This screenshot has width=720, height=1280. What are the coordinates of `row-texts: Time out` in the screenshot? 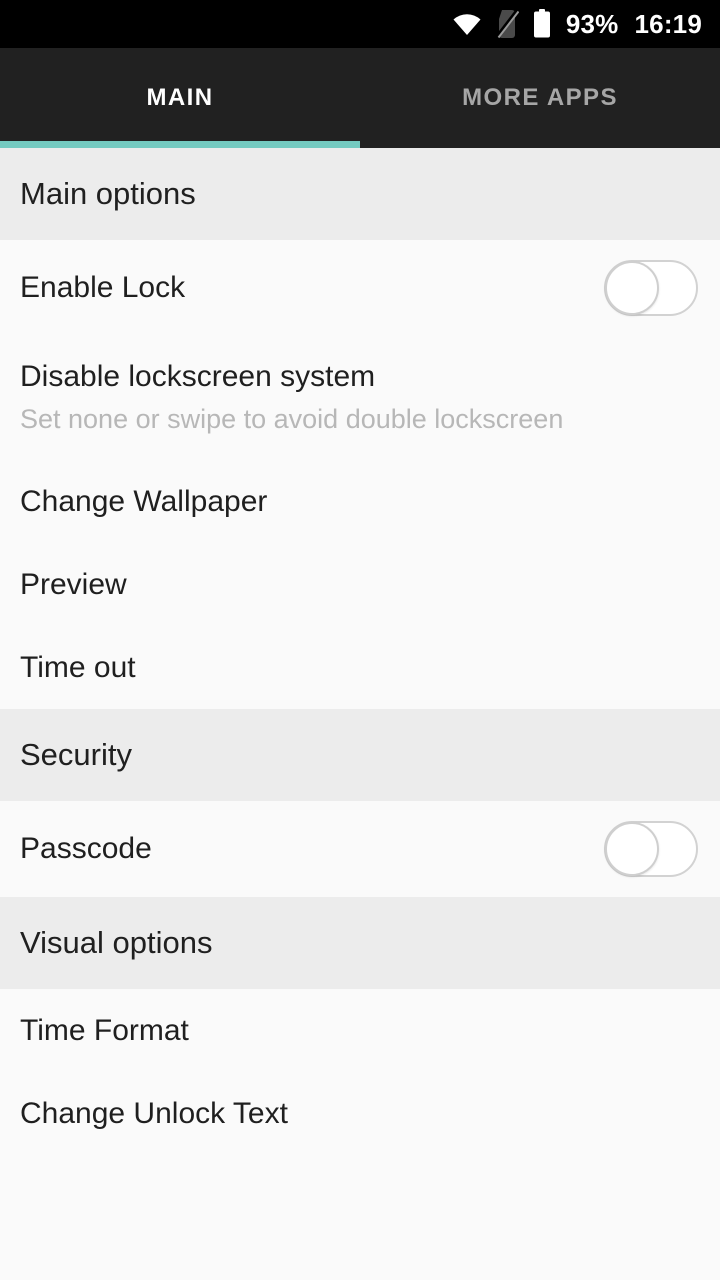 It's located at (78, 668).